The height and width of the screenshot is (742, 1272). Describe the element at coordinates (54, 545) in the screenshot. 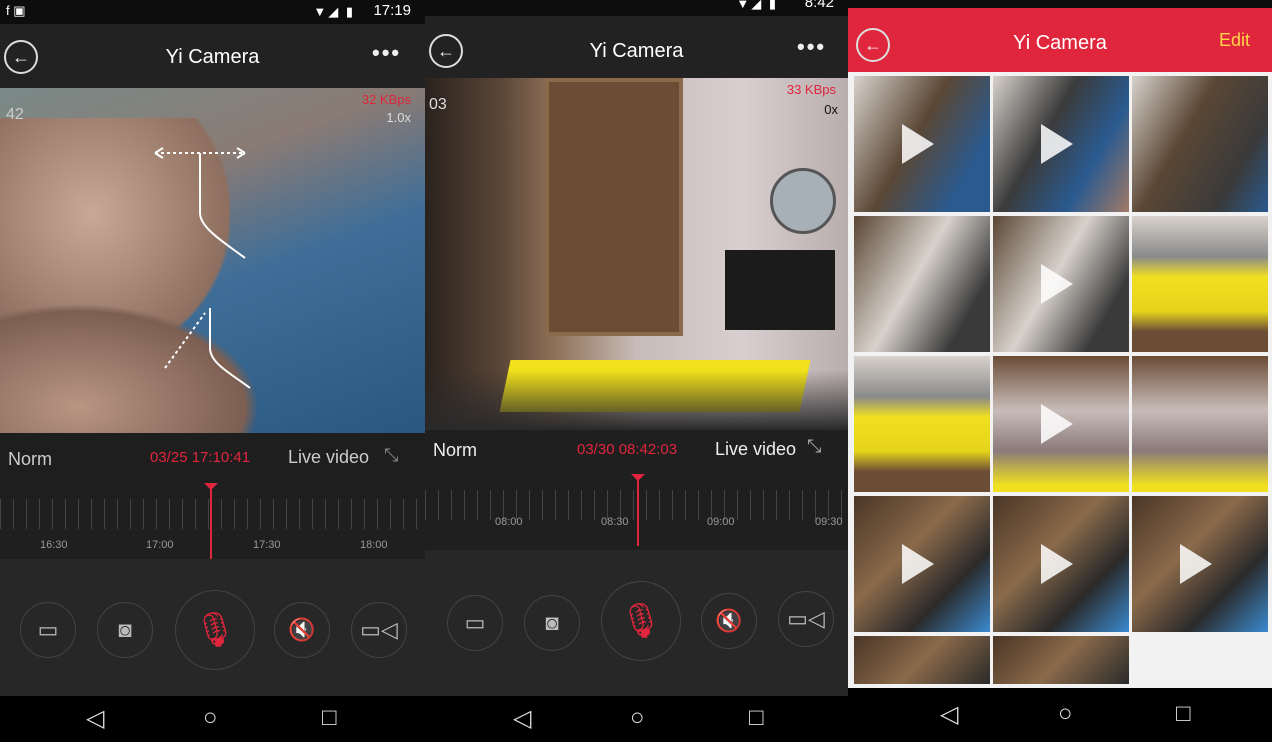

I see `timeline-tick-label: 16:30` at that location.